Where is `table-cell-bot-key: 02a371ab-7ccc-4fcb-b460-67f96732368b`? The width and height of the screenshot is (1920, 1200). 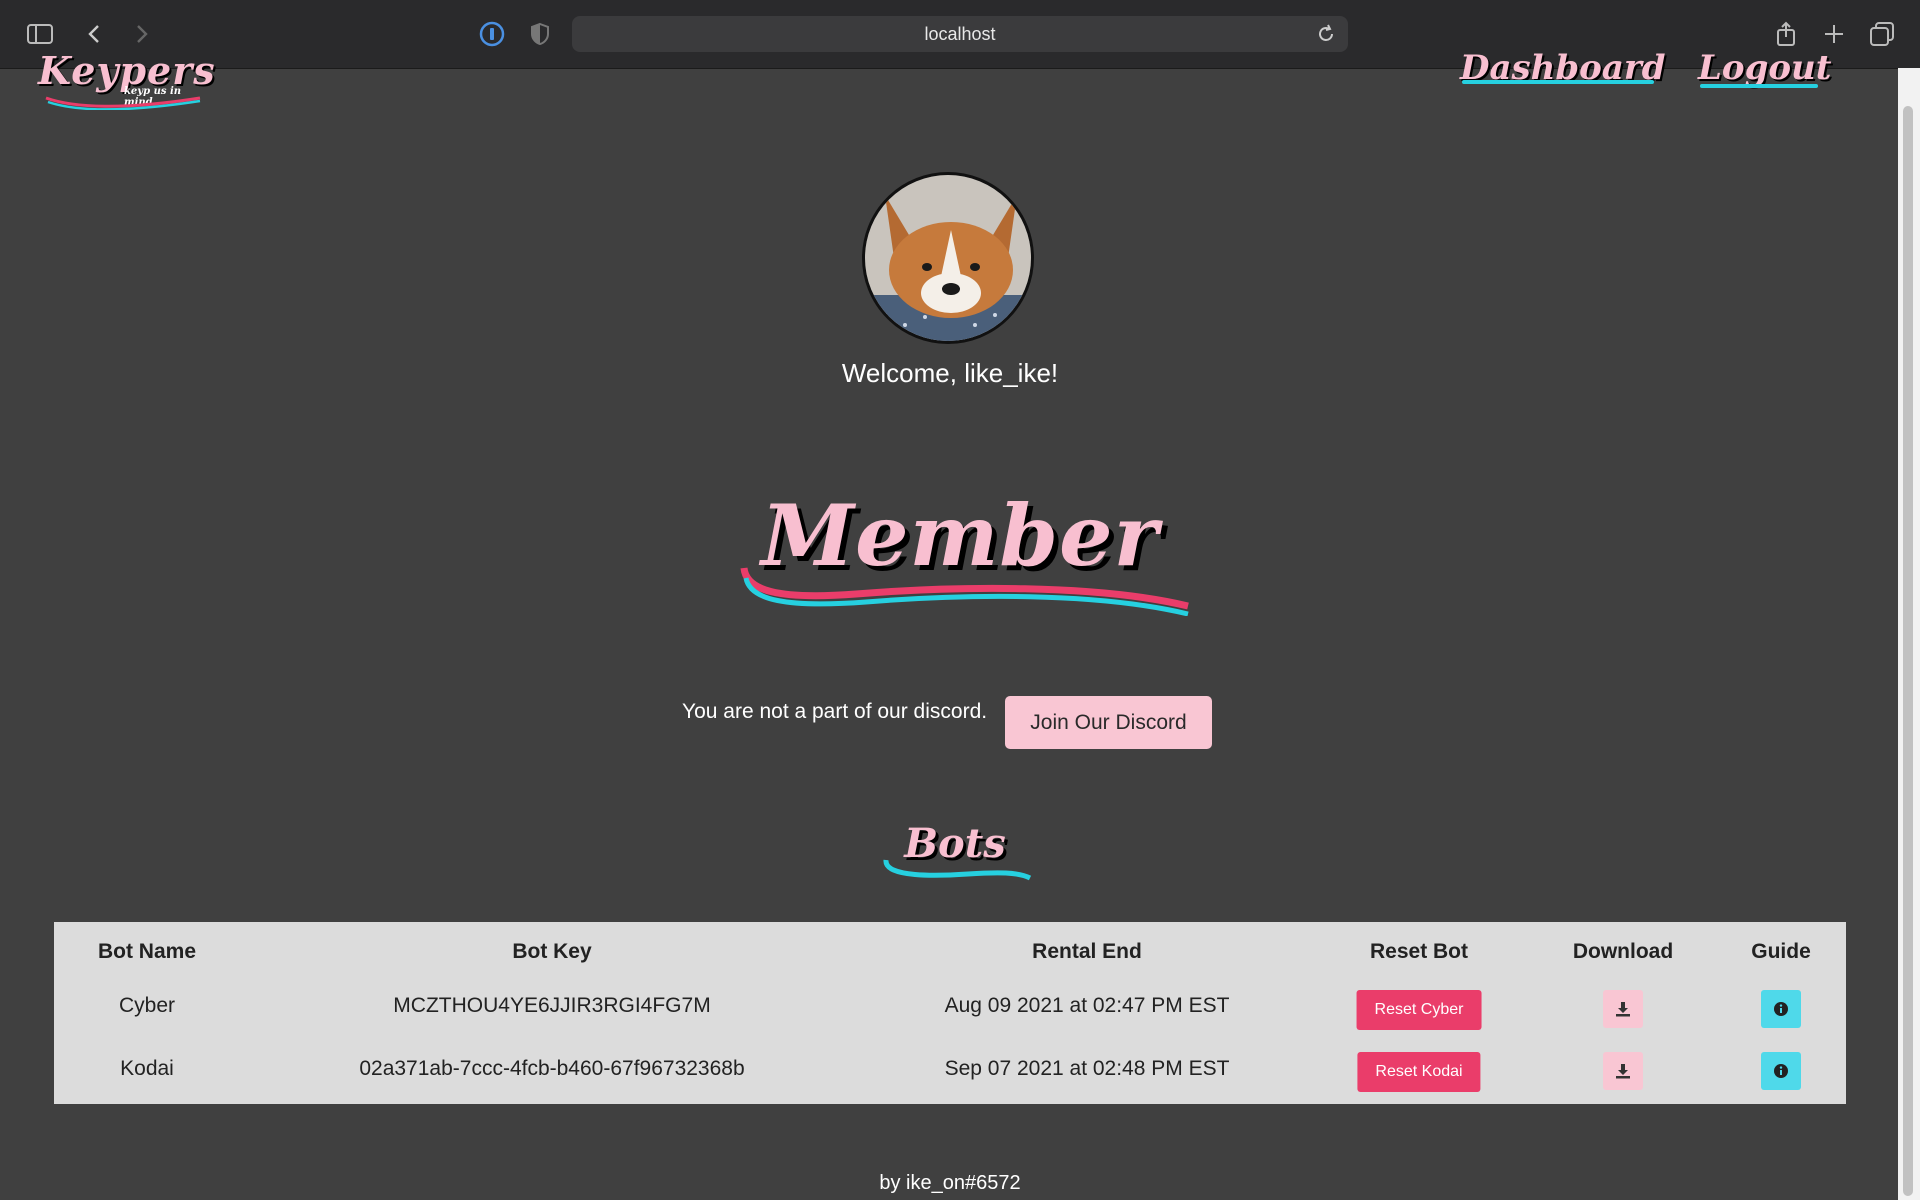
table-cell-bot-key: 02a371ab-7ccc-4fcb-b460-67f96732368b is located at coordinates (552, 1068).